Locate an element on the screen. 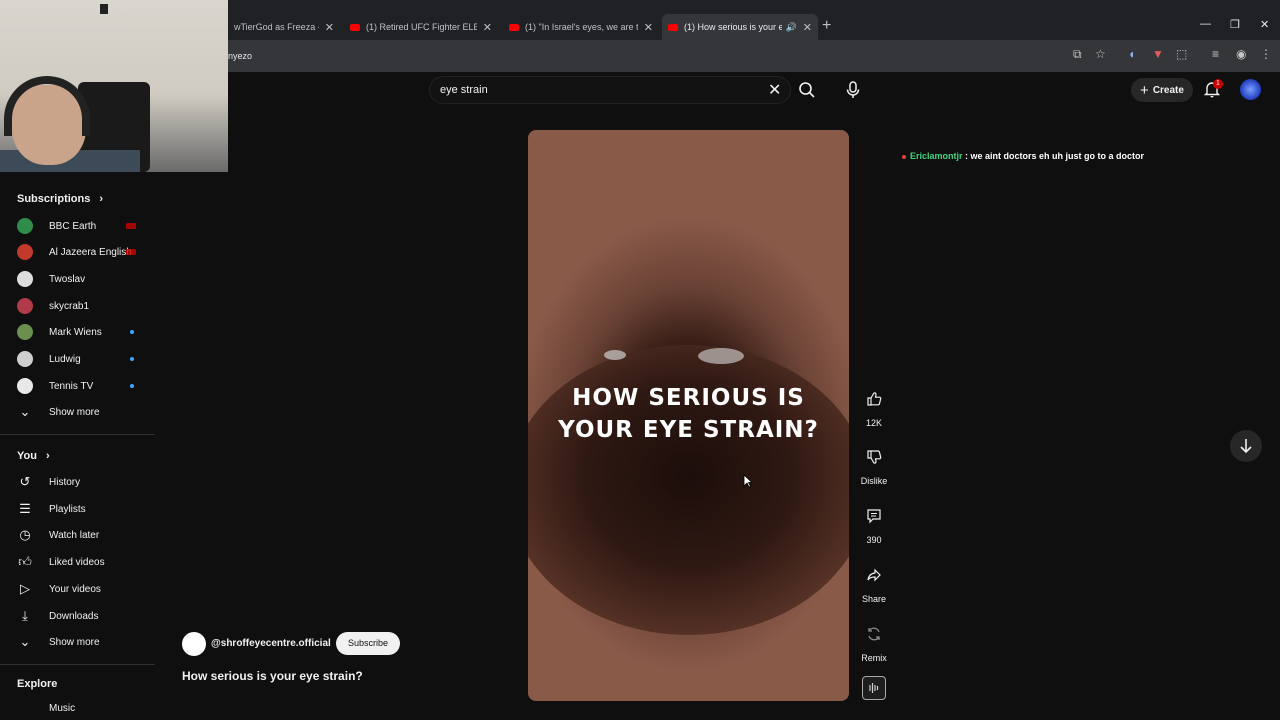  sidebar-item-bbc-earth: BBC Earth is located at coordinates (77, 226).